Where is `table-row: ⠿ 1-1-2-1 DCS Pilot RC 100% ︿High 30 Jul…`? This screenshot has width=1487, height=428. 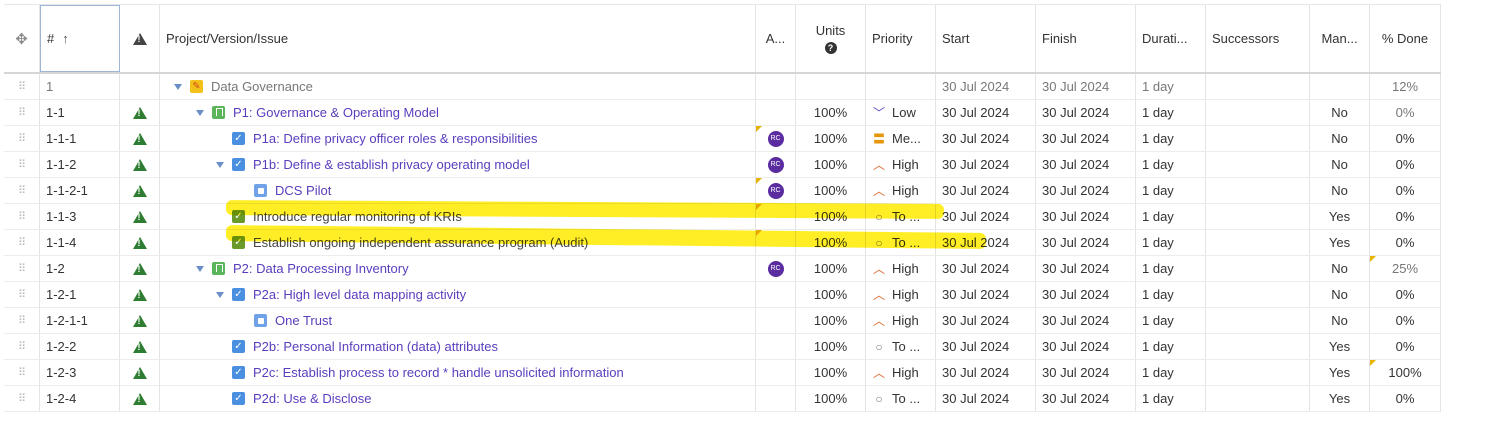 table-row: ⠿ 1-1-2-1 DCS Pilot RC 100% ︿High 30 Jul… is located at coordinates (722, 191).